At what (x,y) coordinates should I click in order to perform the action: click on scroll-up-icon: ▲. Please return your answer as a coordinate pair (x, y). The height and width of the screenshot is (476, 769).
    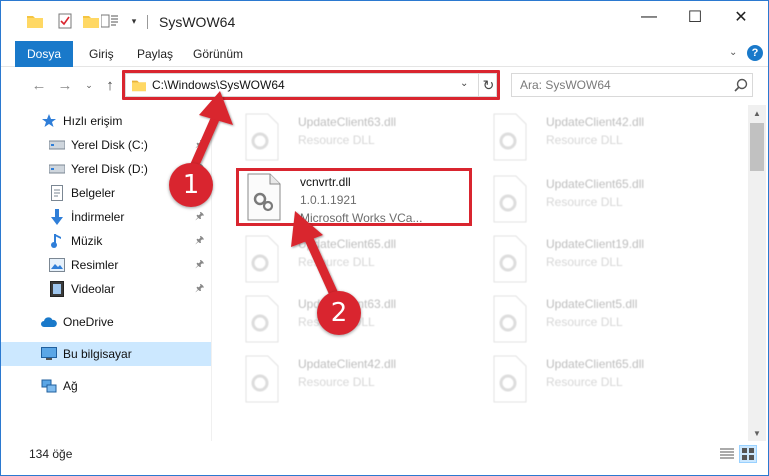
    Looking at the image, I should click on (757, 113).